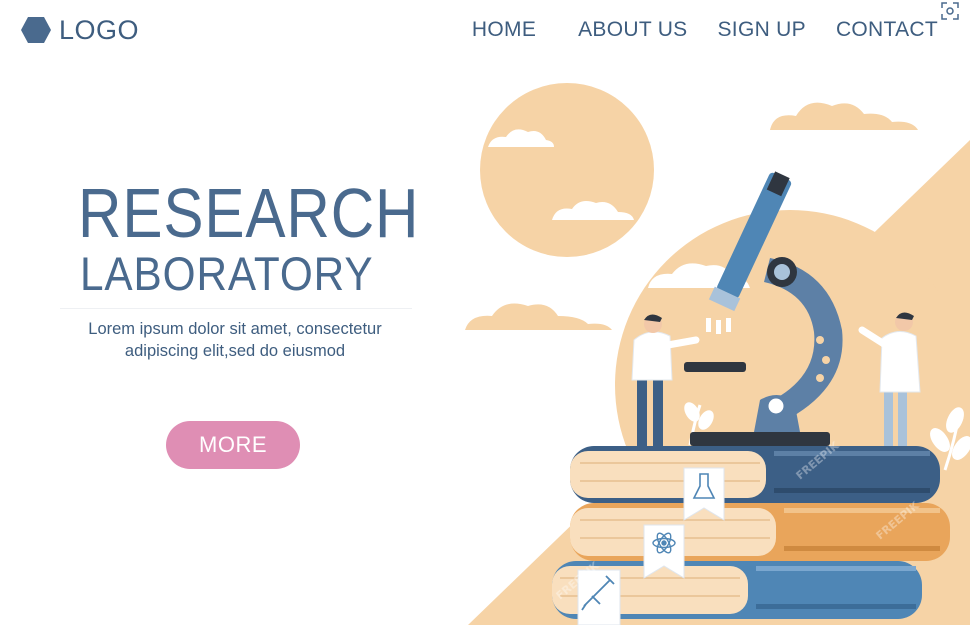 The height and width of the screenshot is (625, 970). I want to click on scan-icon, so click(950, 11).